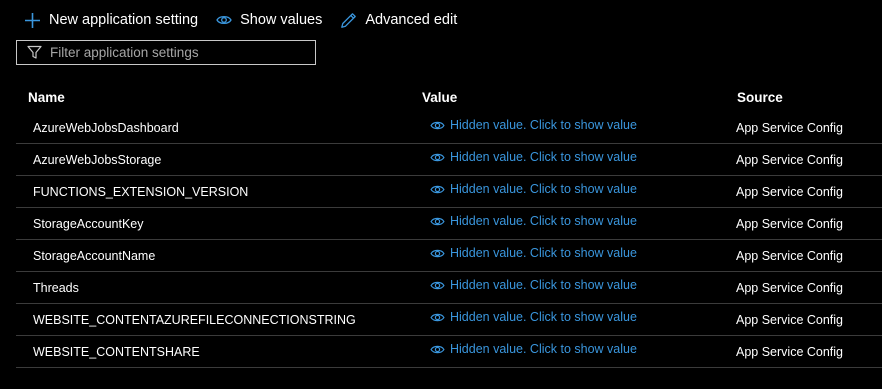  I want to click on advanced-edit-button: Advanced edit, so click(398, 20).